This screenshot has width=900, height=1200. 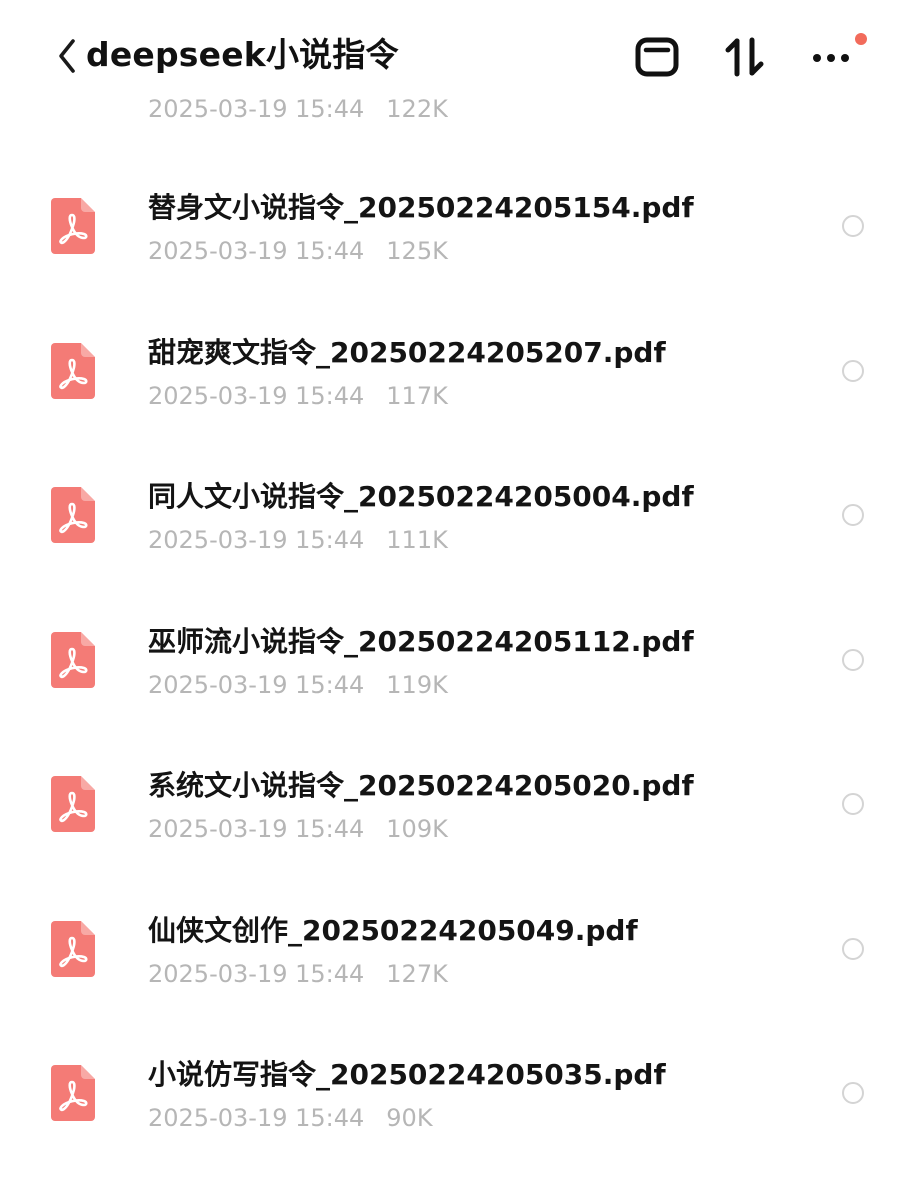 I want to click on back-button, so click(x=68, y=56).